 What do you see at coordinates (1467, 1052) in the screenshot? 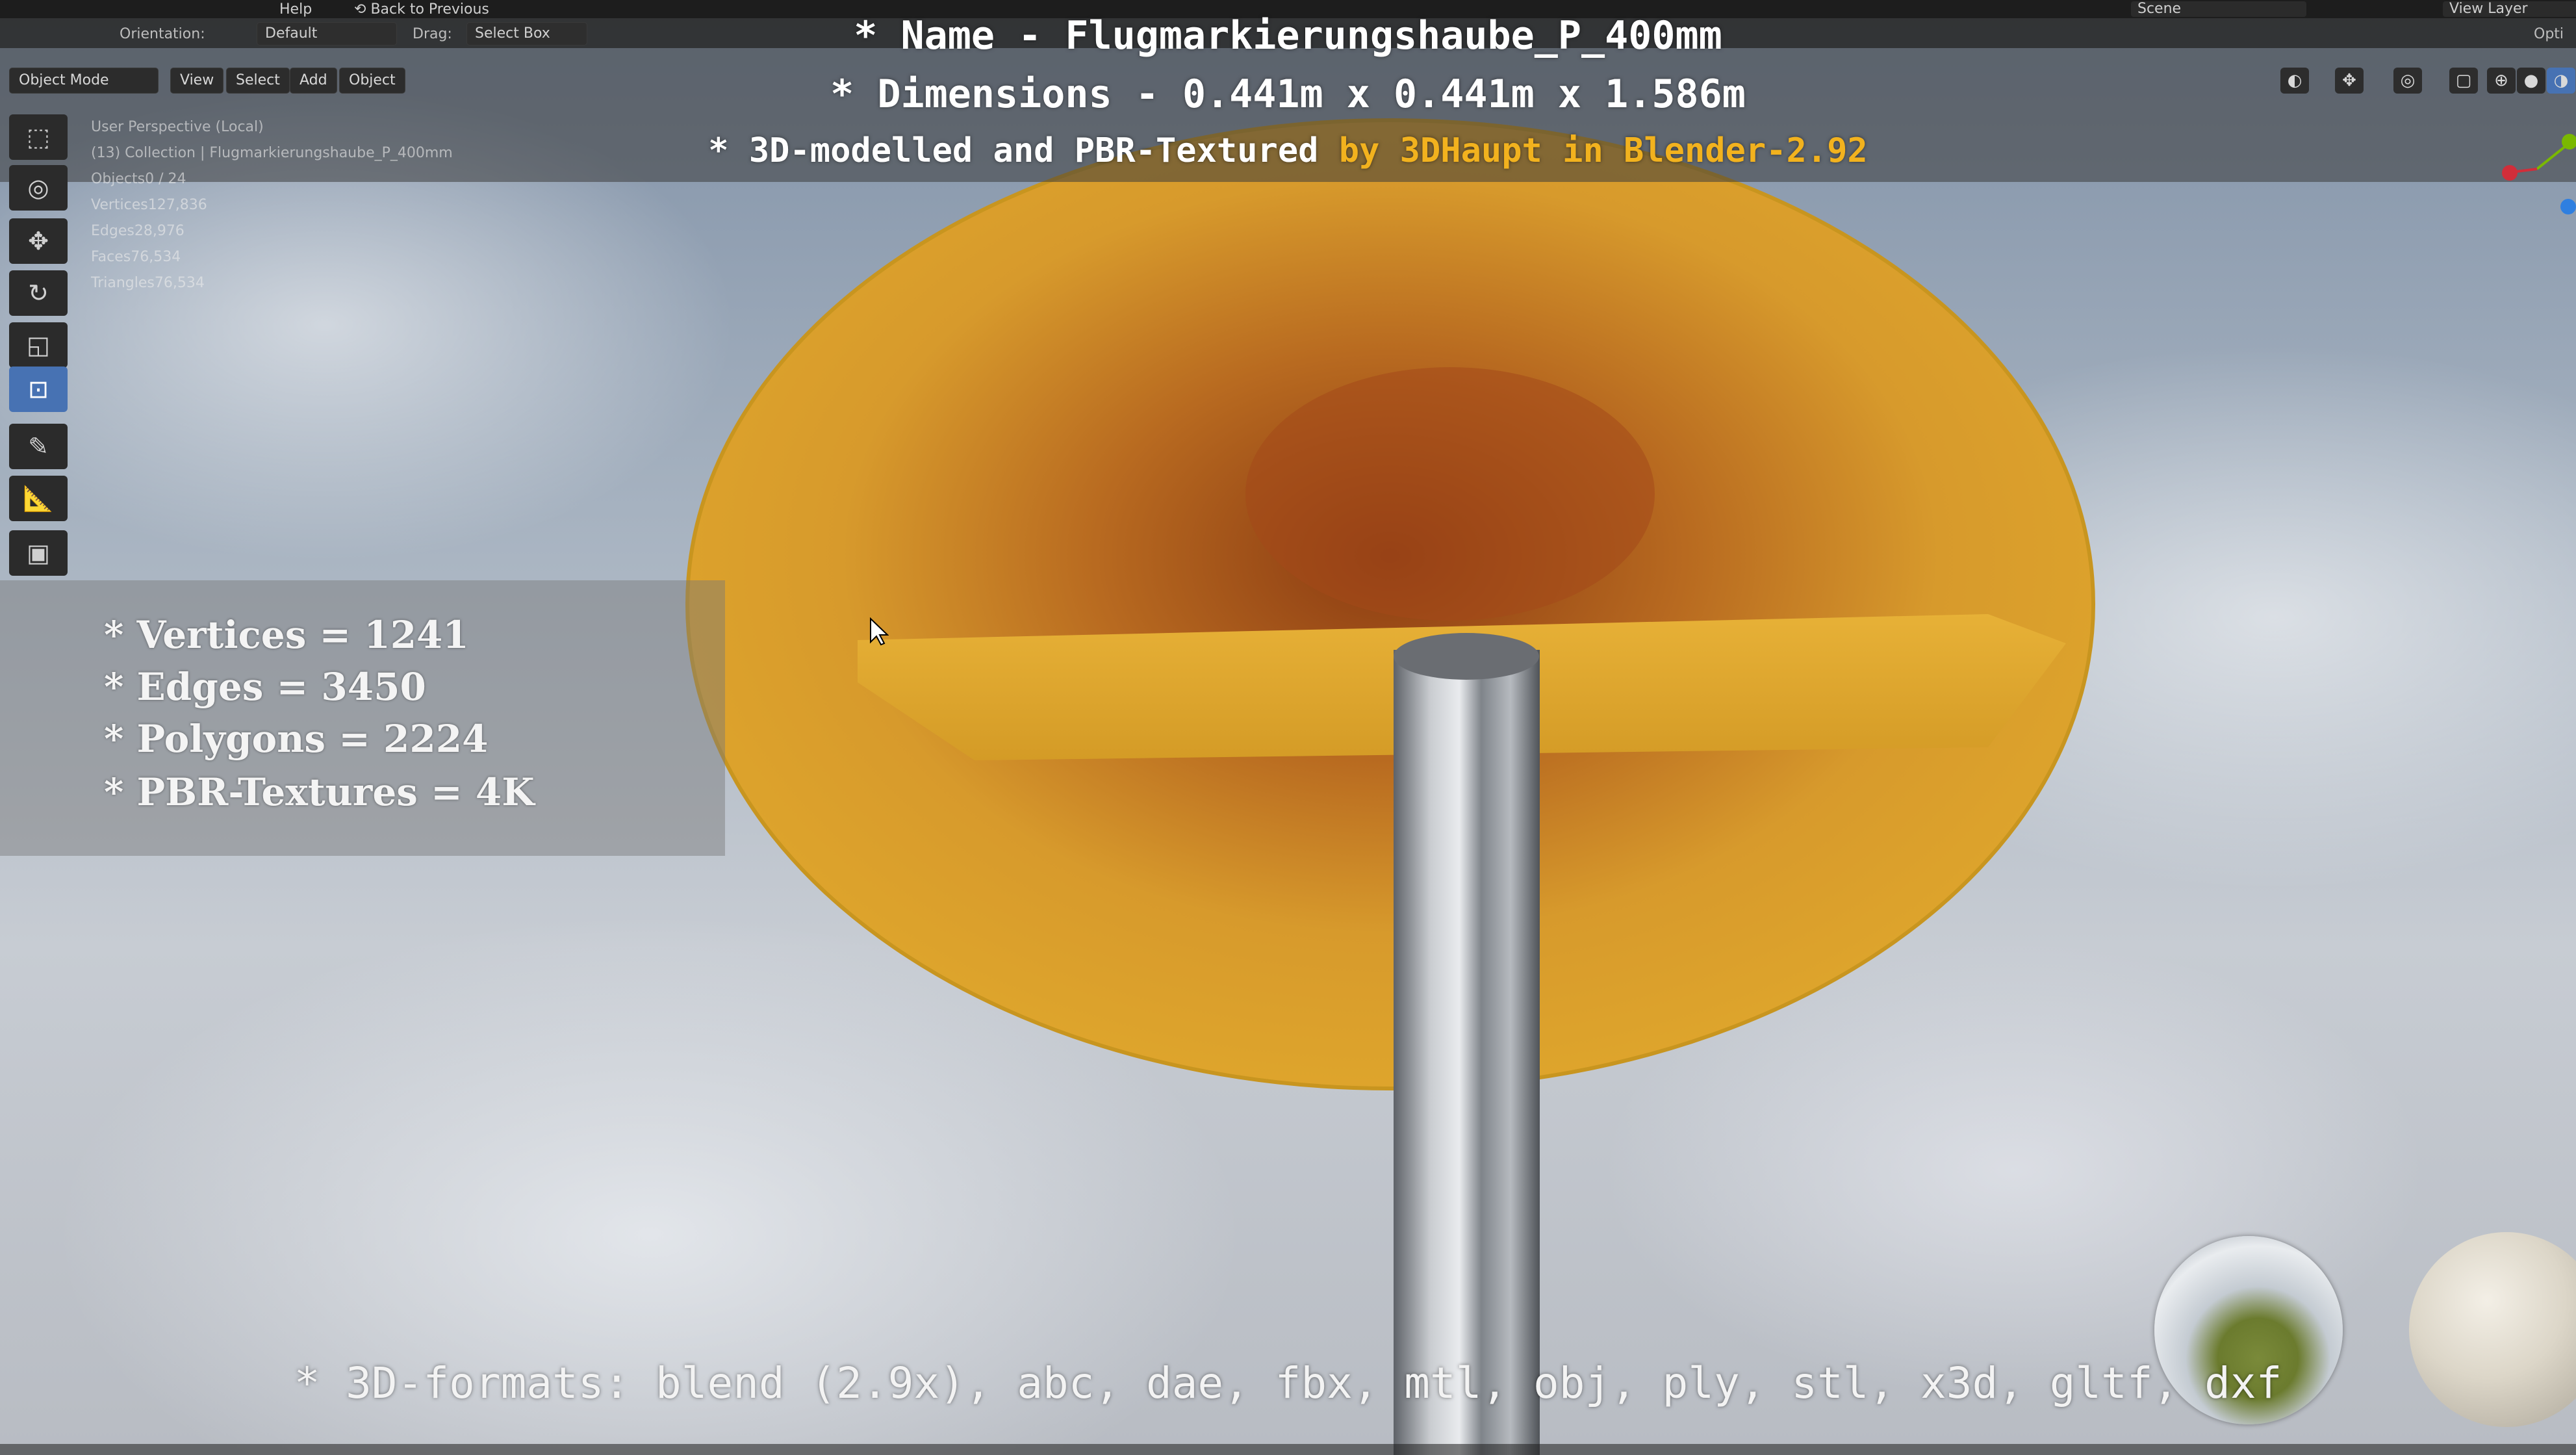
I see `pole` at bounding box center [1467, 1052].